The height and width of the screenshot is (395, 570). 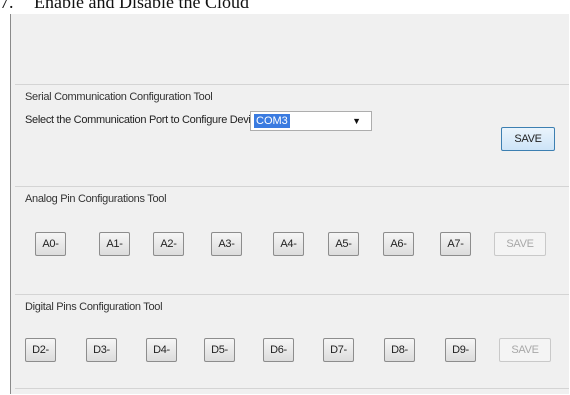 What do you see at coordinates (96, 199) in the screenshot?
I see `analog-group-title: Analog Pin Configurations Tool` at bounding box center [96, 199].